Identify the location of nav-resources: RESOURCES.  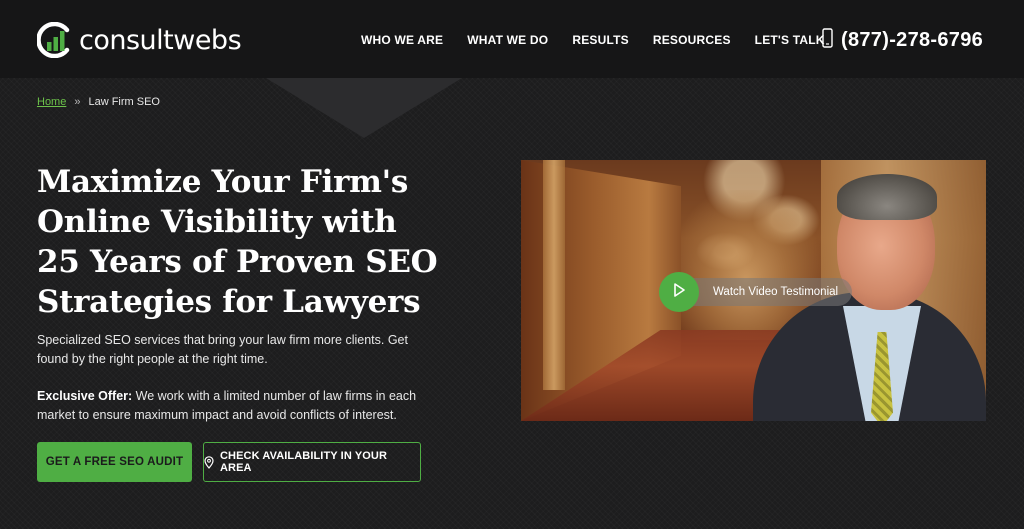
(692, 40).